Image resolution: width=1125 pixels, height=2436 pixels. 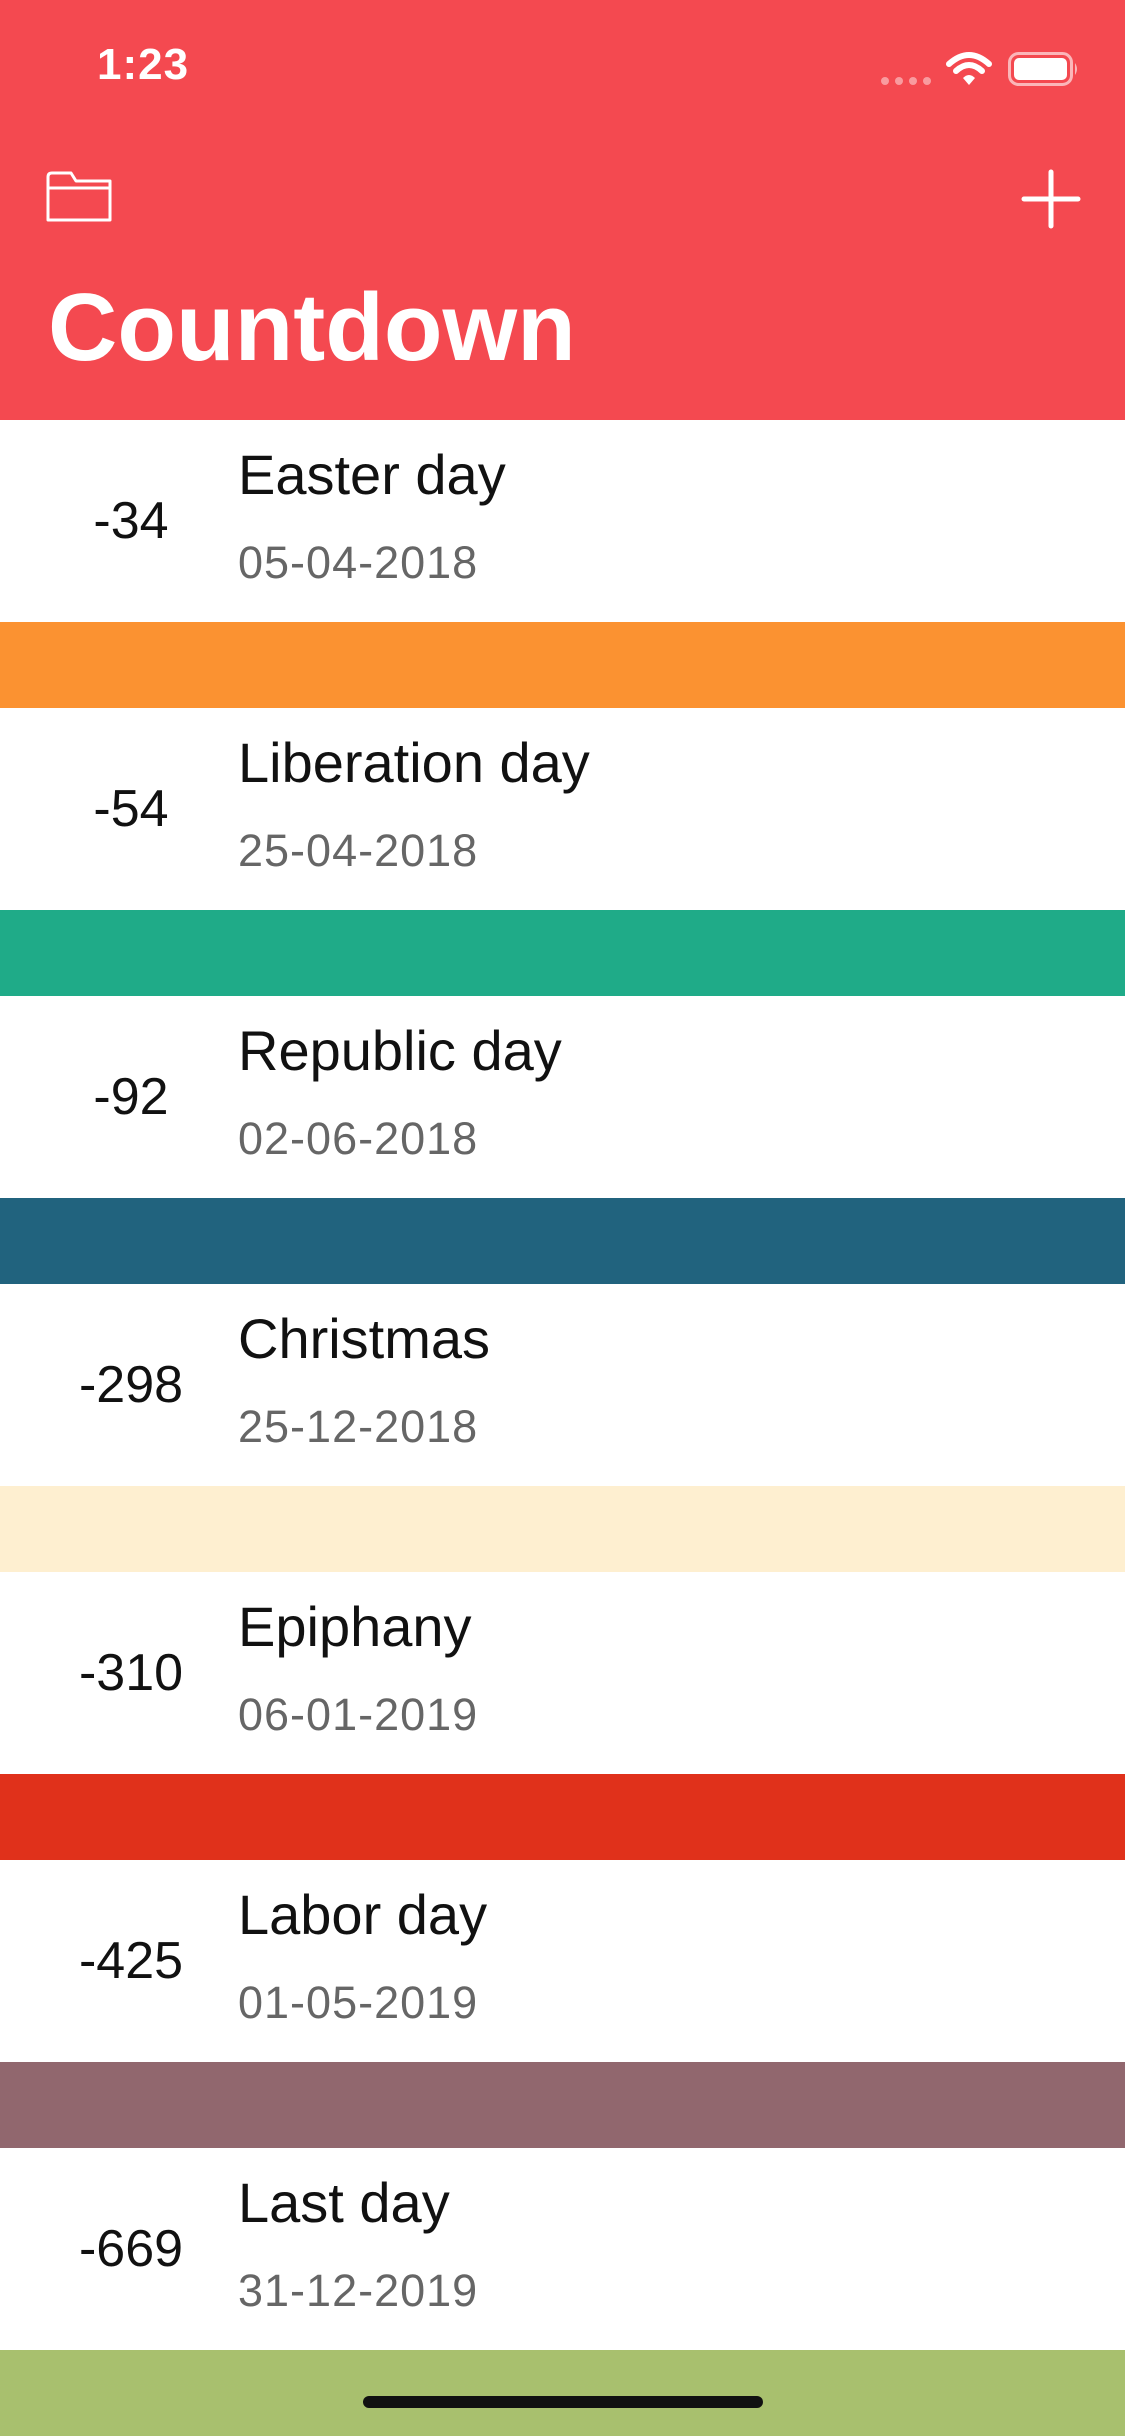 I want to click on home-indicator, so click(x=563, y=2402).